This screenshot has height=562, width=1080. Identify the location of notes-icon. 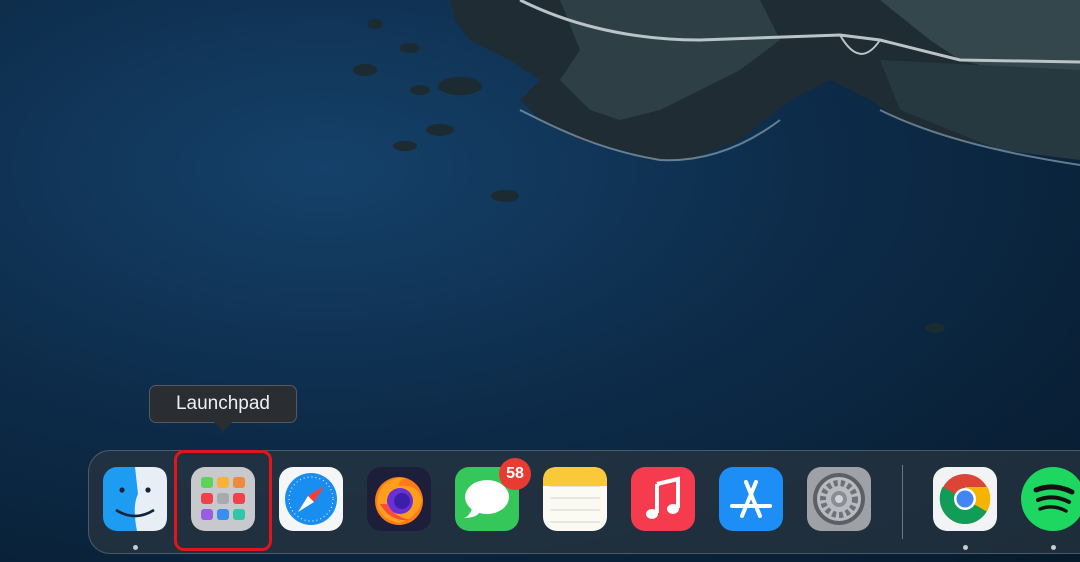
(575, 499).